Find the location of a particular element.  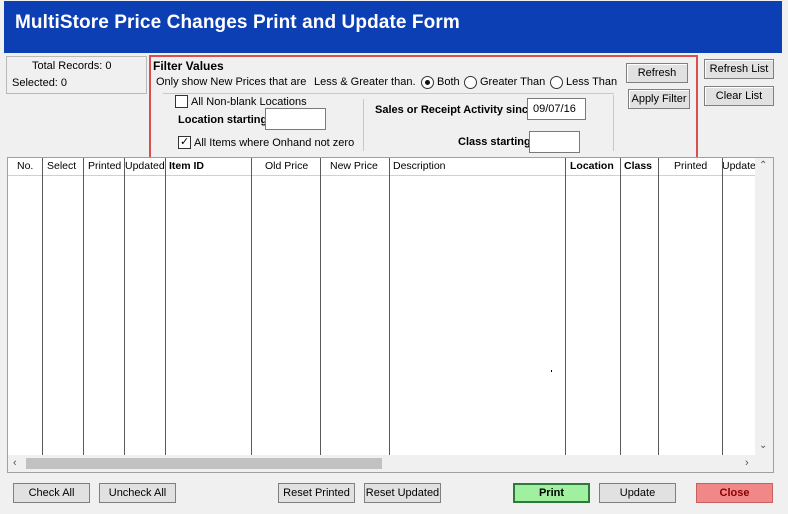

column-header-new-price: New Price is located at coordinates (354, 166).